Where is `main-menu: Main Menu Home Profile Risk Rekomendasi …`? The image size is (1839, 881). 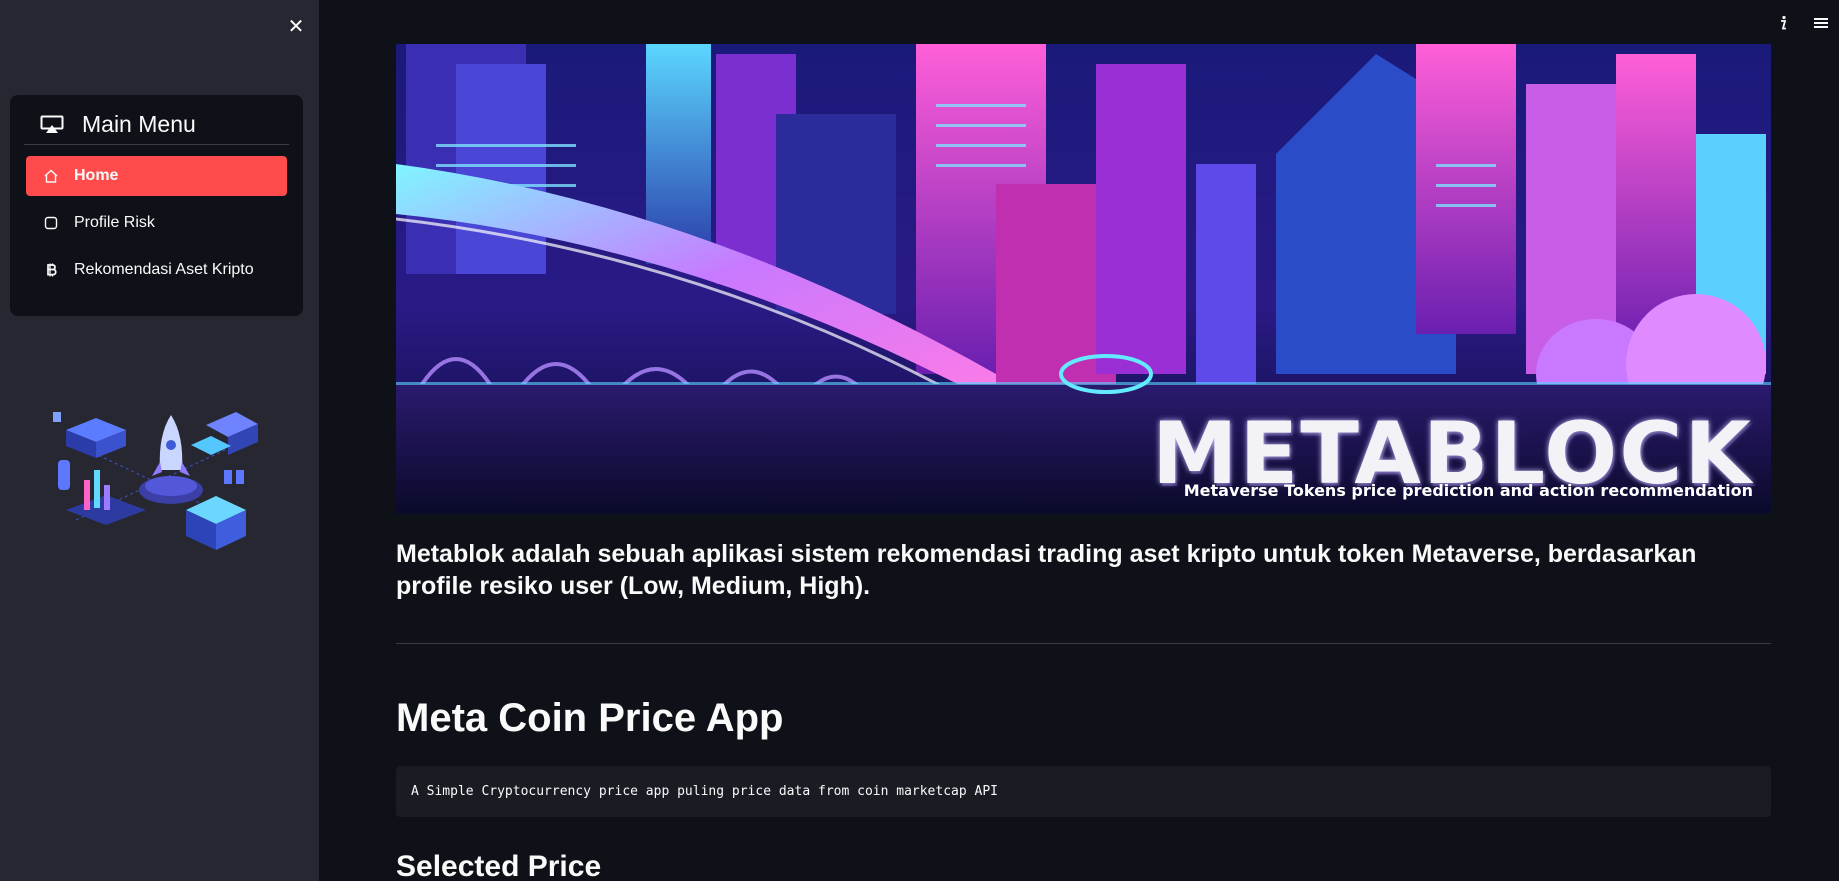
main-menu: Main Menu Home Profile Risk Rekomendasi … is located at coordinates (156, 205).